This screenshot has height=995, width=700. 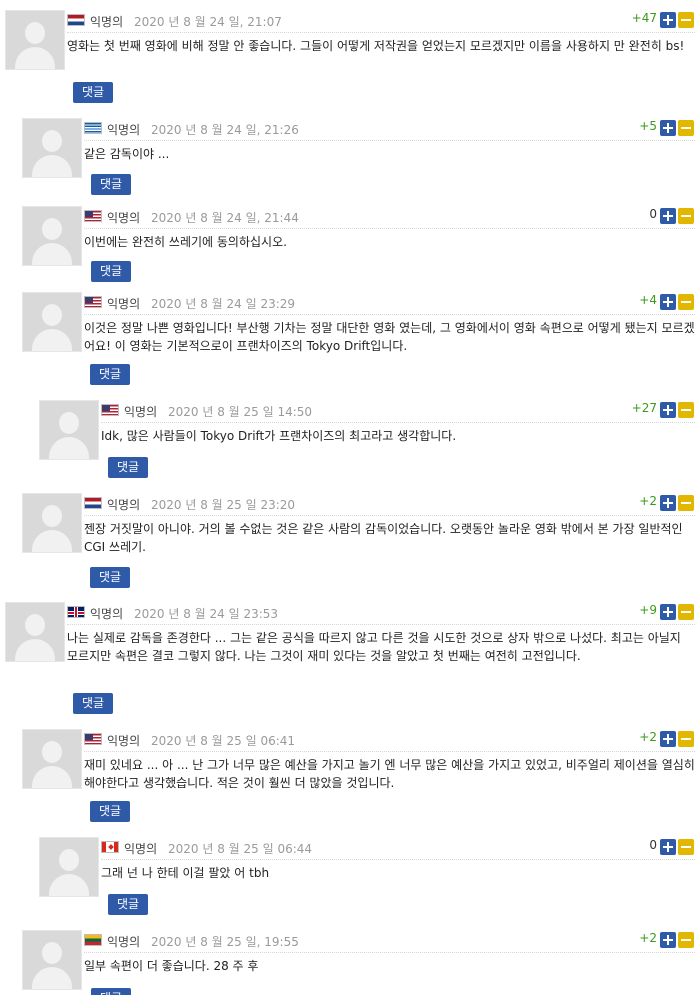 I want to click on comment-date: 2020 년 8 월 25 일 23:20, so click(x=223, y=505).